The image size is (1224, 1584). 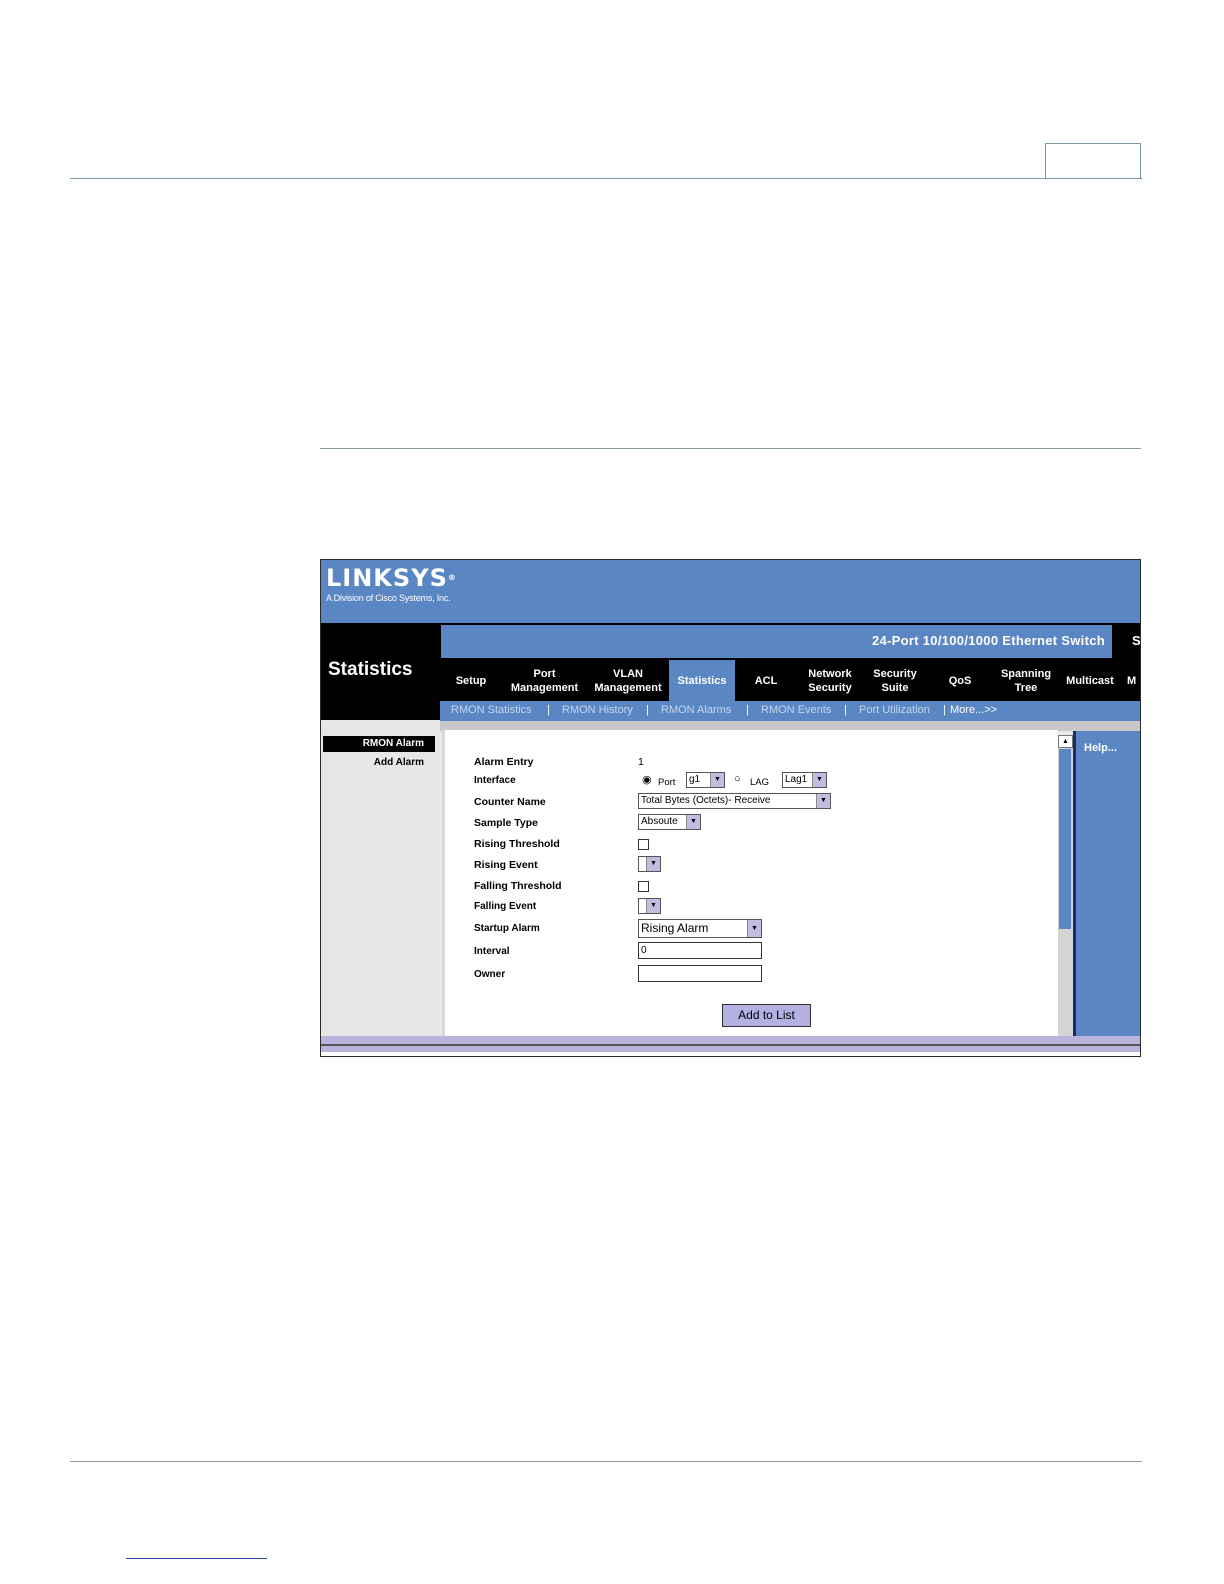 What do you see at coordinates (700, 973) in the screenshot?
I see `owner-input` at bounding box center [700, 973].